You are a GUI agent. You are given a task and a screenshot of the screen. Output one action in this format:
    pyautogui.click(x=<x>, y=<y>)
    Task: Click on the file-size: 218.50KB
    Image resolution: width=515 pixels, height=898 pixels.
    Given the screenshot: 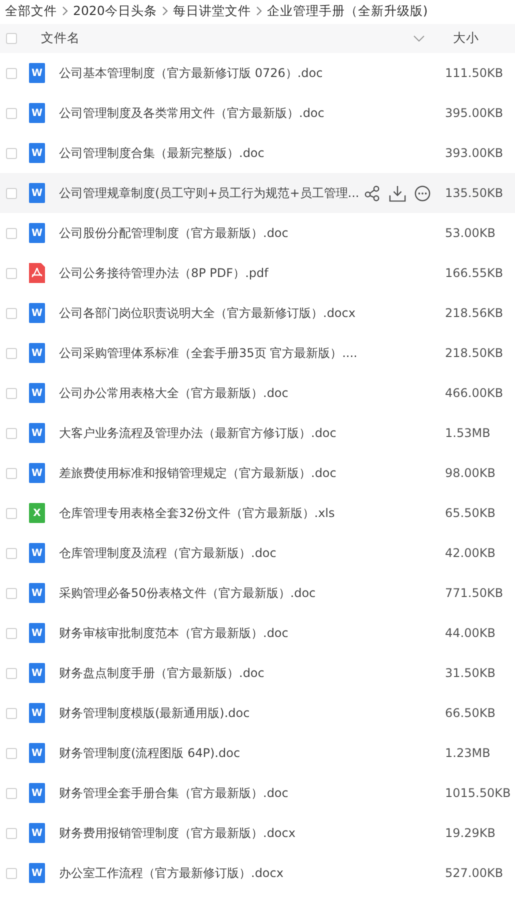 What is the action you would take?
    pyautogui.click(x=474, y=353)
    